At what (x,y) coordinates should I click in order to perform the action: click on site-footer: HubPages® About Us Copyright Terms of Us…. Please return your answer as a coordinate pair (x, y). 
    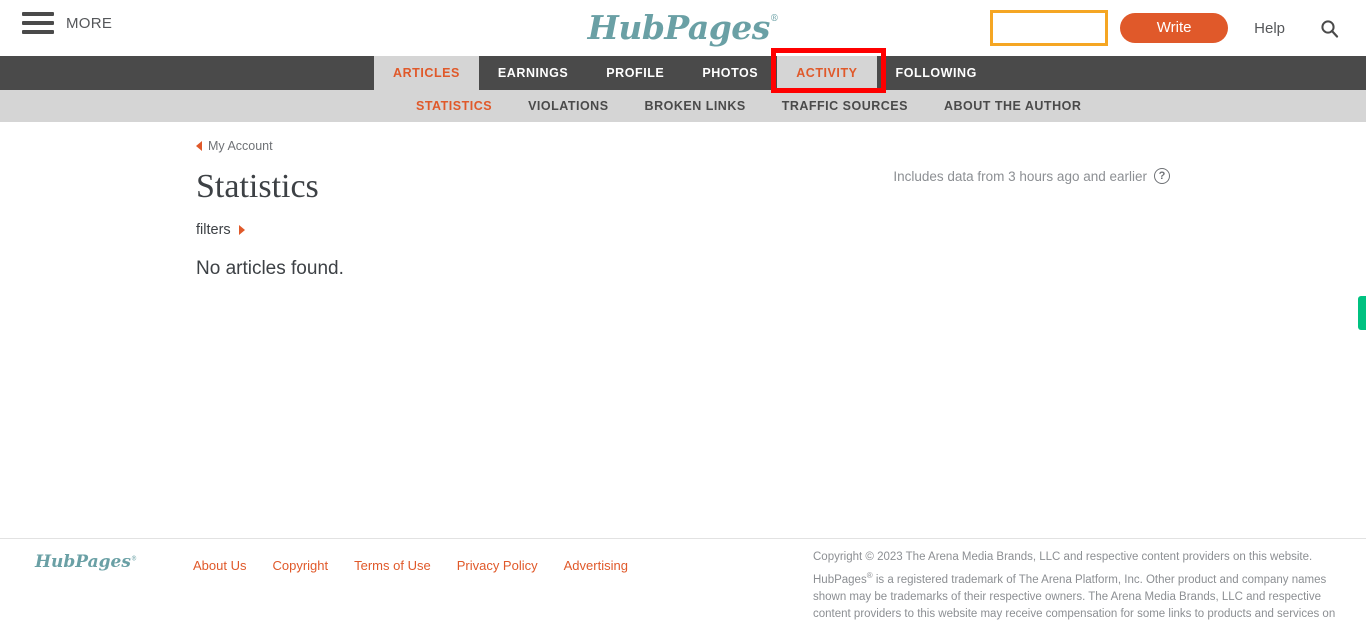
    Looking at the image, I should click on (683, 581).